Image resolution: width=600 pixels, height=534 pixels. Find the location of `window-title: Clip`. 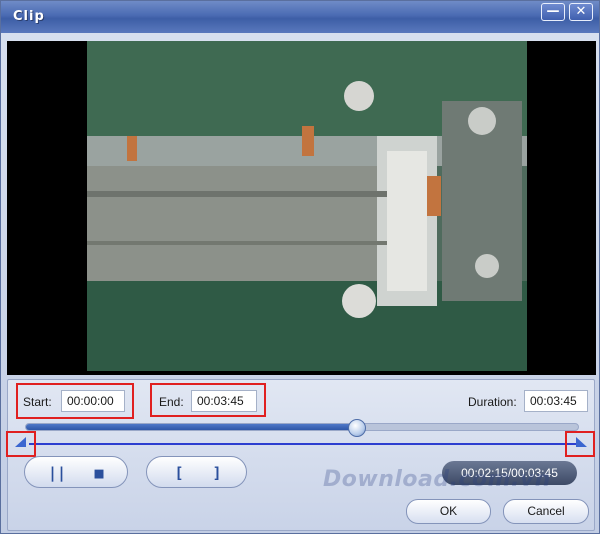

window-title: Clip is located at coordinates (29, 16).